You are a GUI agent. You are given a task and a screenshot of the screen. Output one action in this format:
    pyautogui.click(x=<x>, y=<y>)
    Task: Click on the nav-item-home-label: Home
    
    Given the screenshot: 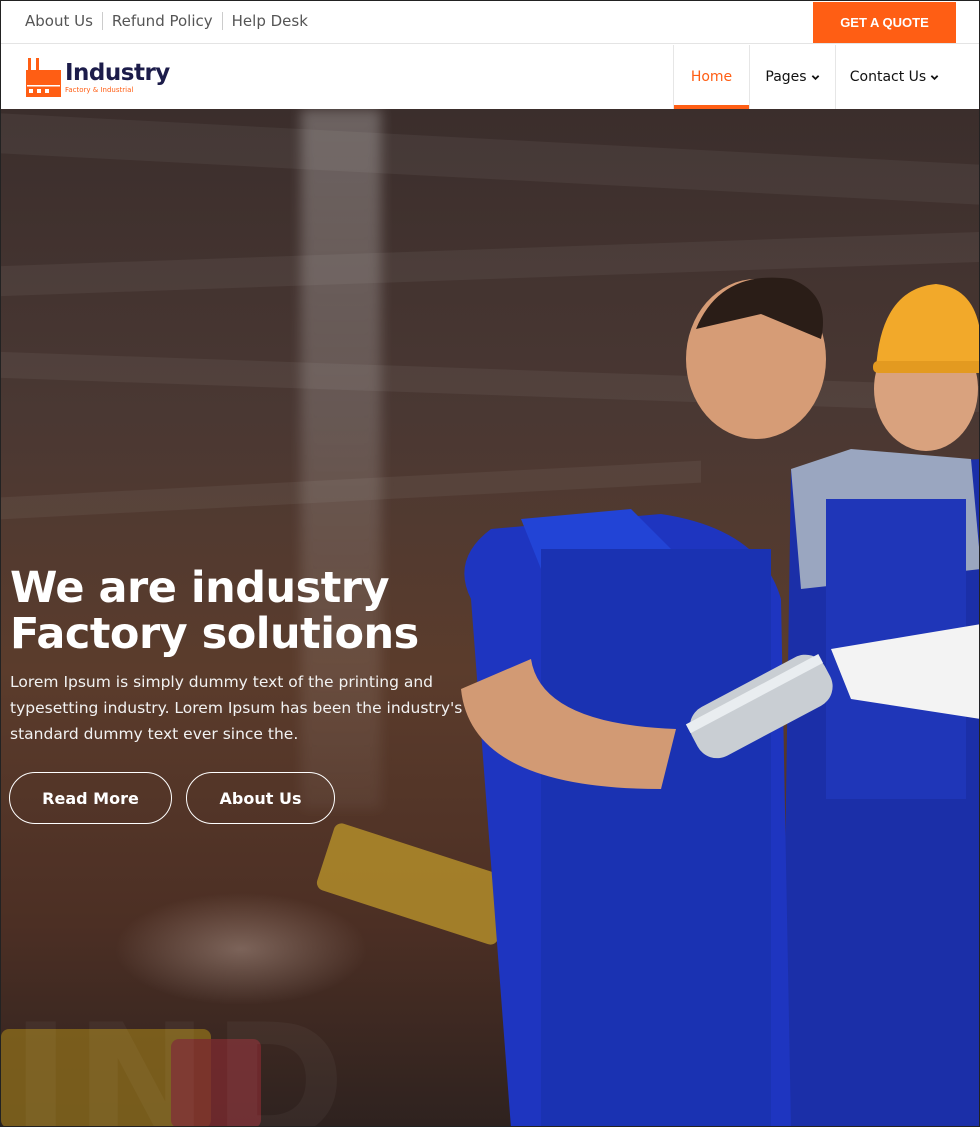 What is the action you would take?
    pyautogui.click(x=711, y=77)
    